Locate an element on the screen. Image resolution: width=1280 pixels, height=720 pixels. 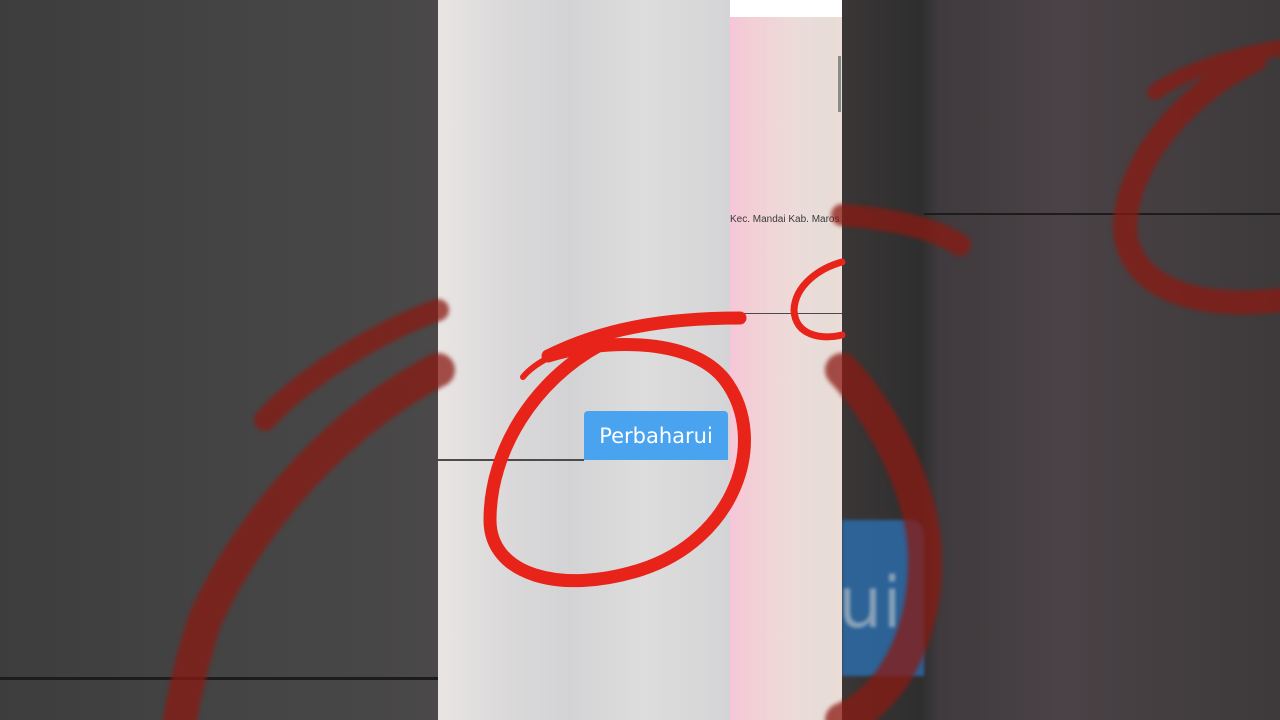
blurred-annotation-left is located at coordinates (309, 509).